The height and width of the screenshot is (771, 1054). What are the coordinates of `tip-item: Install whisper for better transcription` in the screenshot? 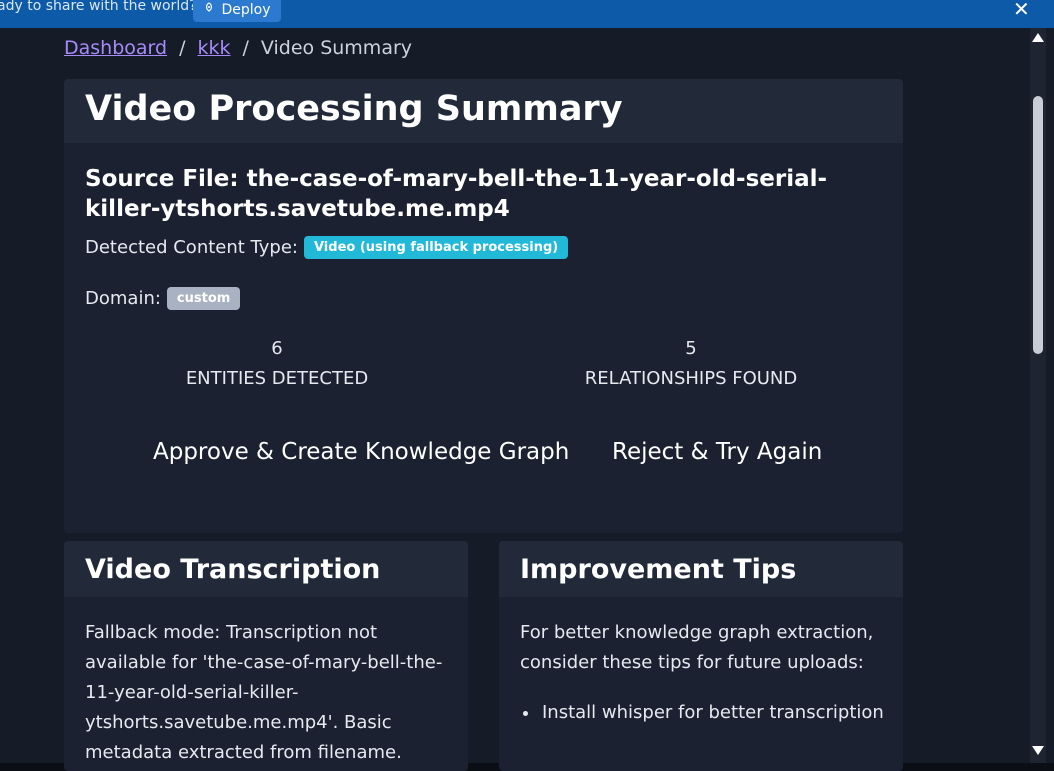 It's located at (712, 713).